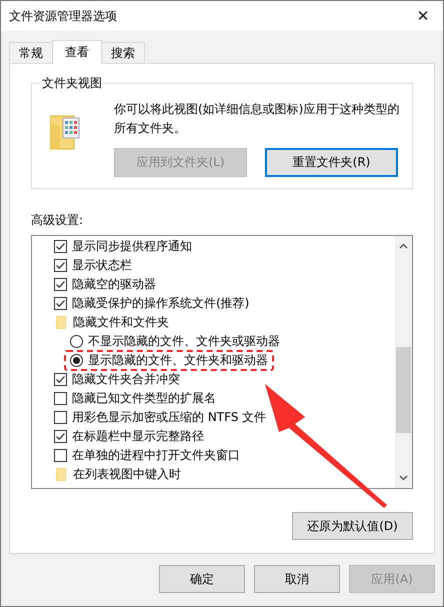 The width and height of the screenshot is (444, 607). Describe the element at coordinates (403, 246) in the screenshot. I see `scroll-up-icon` at that location.